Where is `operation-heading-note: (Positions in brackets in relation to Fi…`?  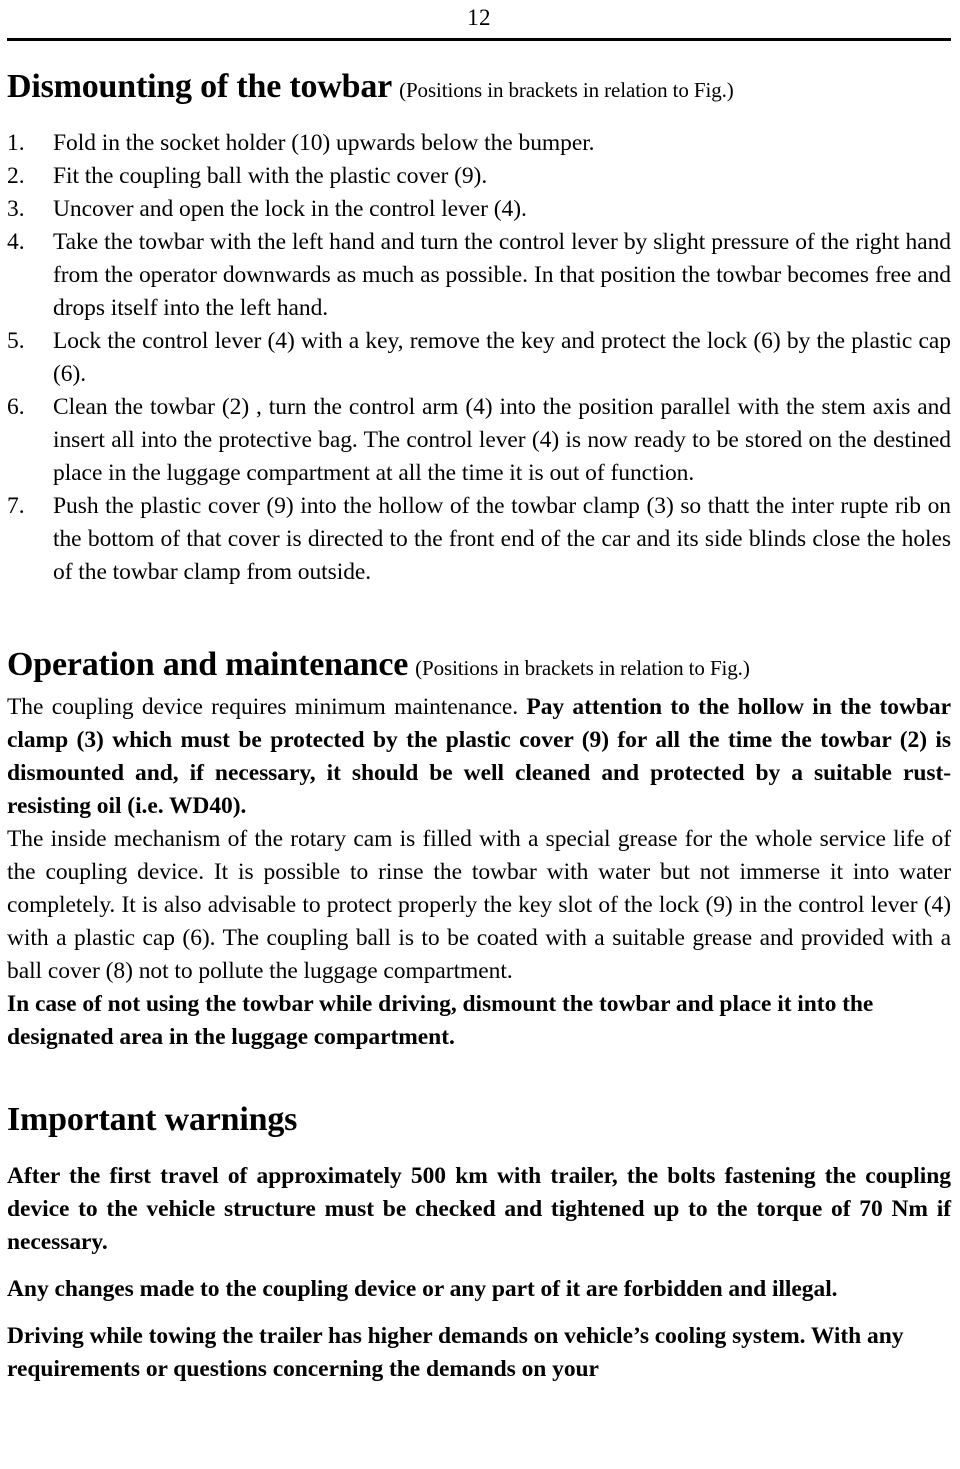
operation-heading-note: (Positions in brackets in relation to Fi… is located at coordinates (582, 668).